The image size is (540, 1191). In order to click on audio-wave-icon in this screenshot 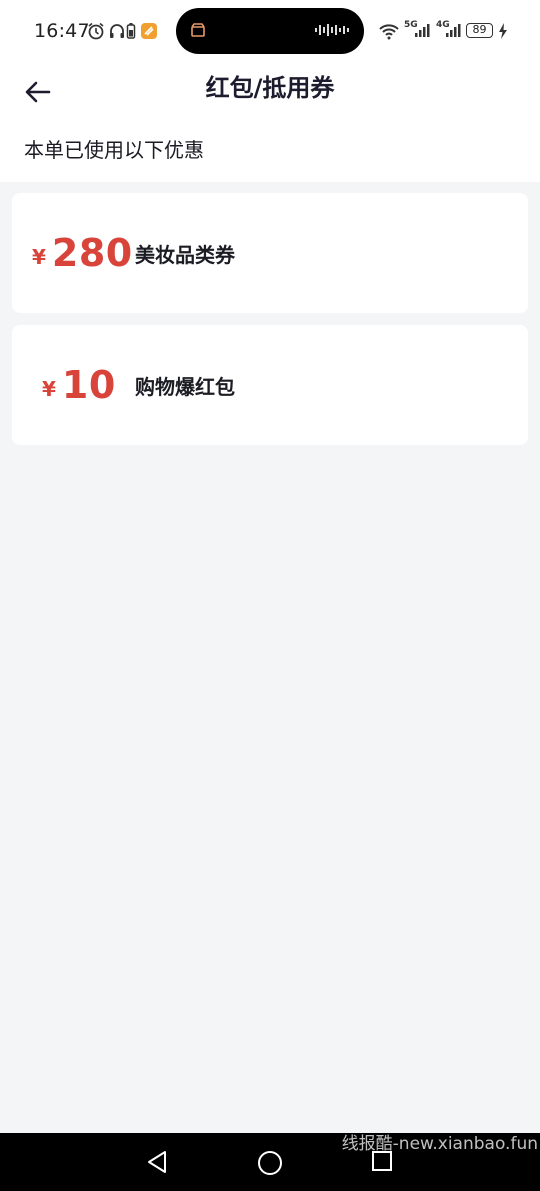, I will do `click(332, 30)`.